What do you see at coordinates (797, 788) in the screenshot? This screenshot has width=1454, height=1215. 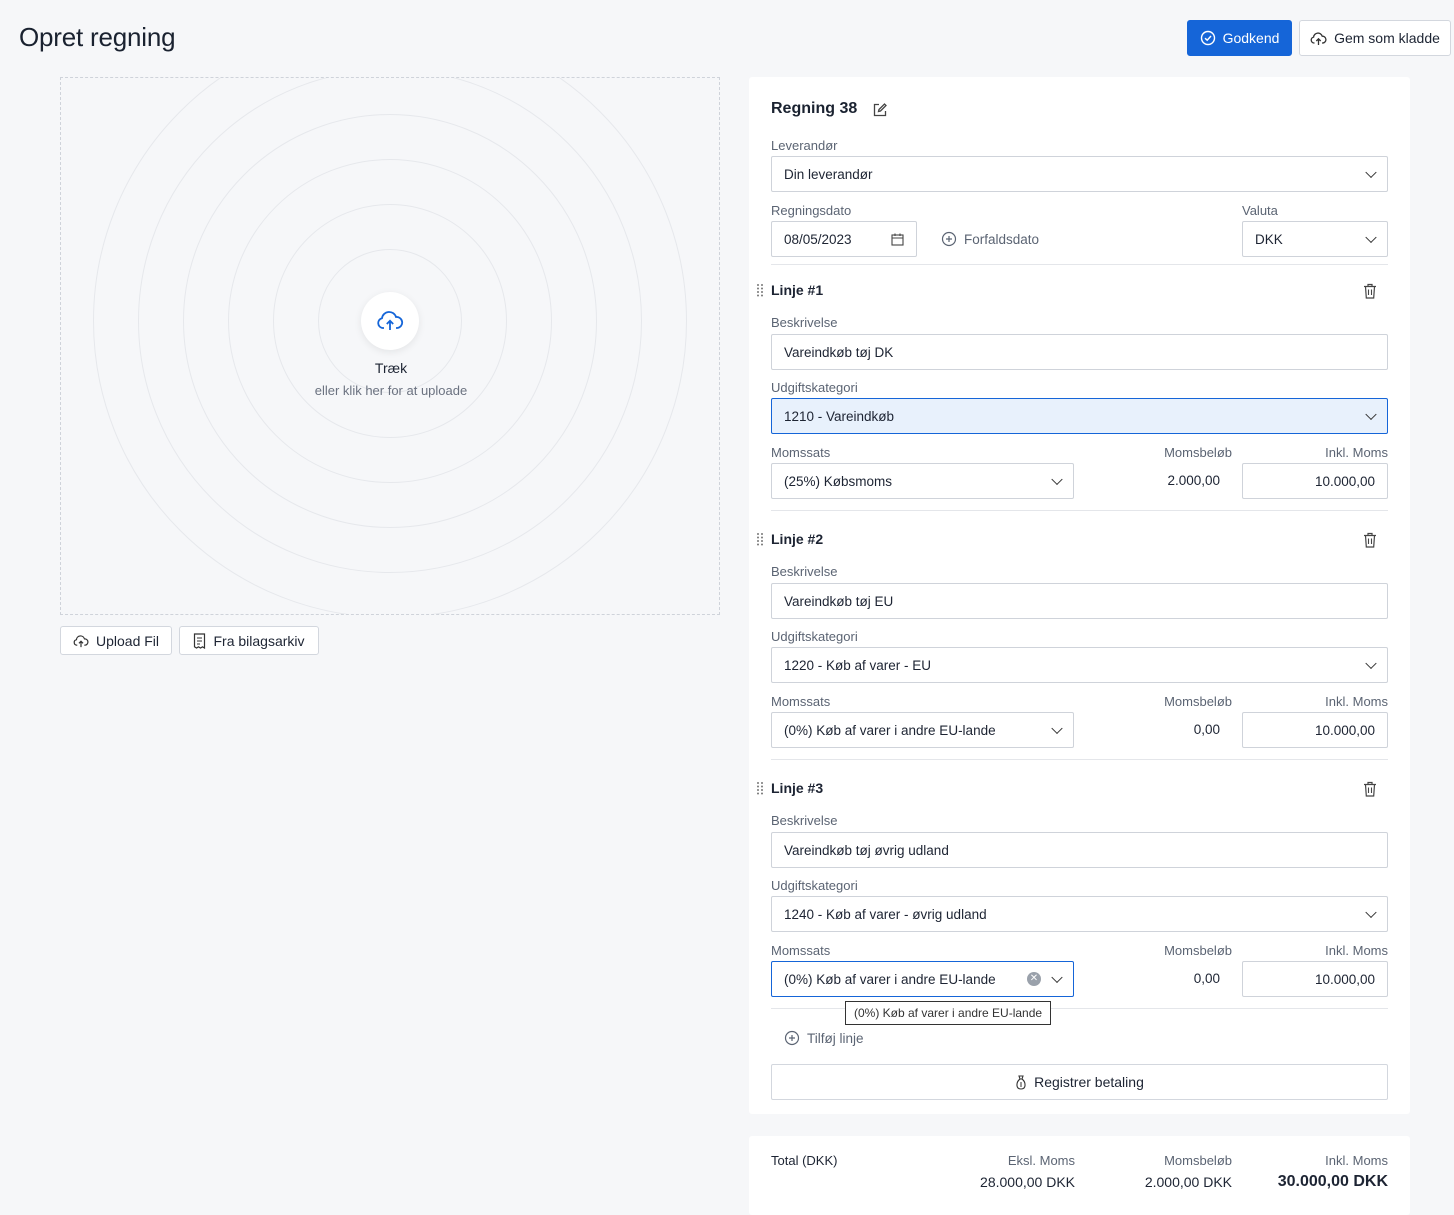 I see `line-title: Linje #3` at bounding box center [797, 788].